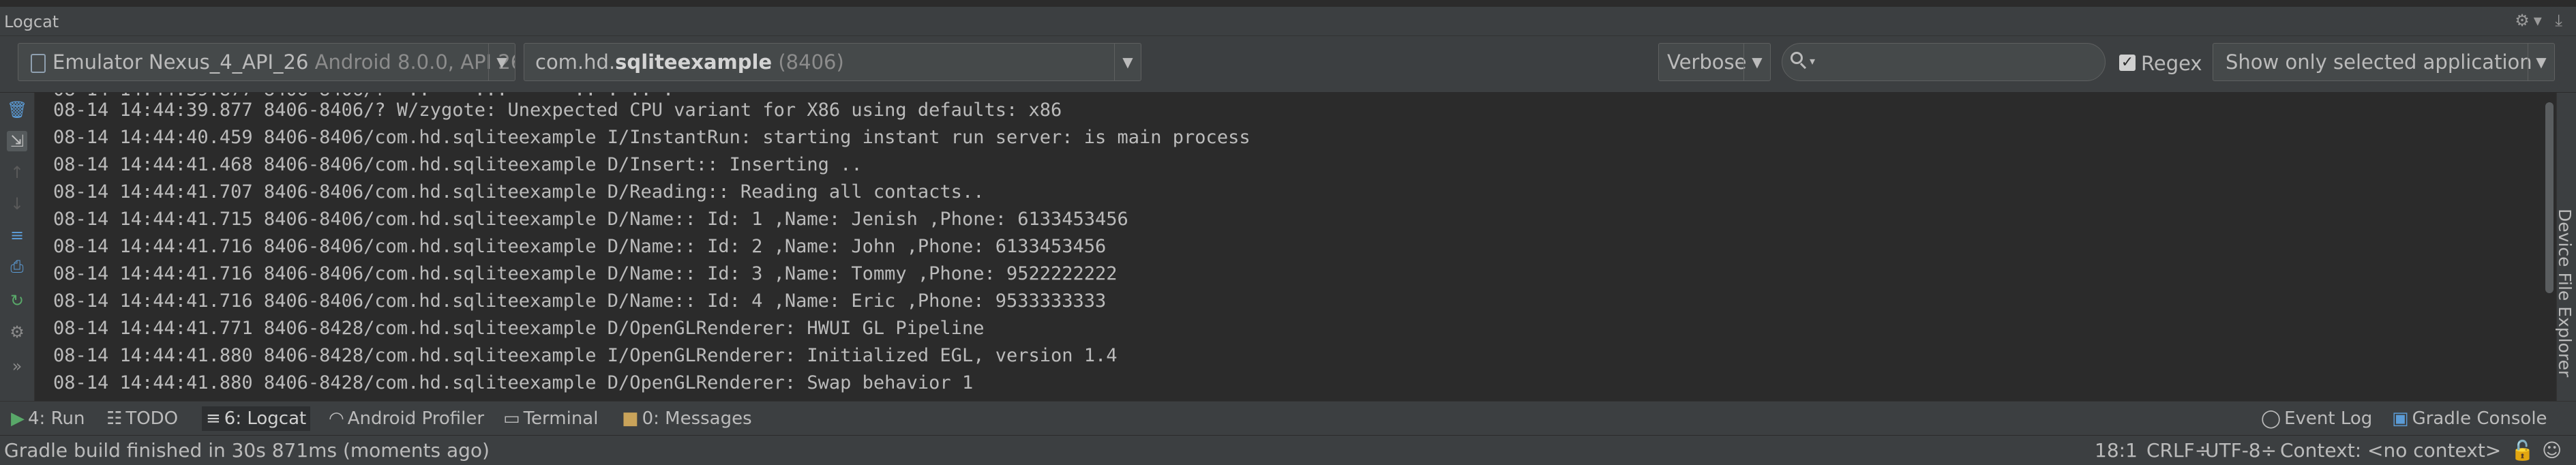  I want to click on scroll-to-end-icon: ⇲, so click(17, 141).